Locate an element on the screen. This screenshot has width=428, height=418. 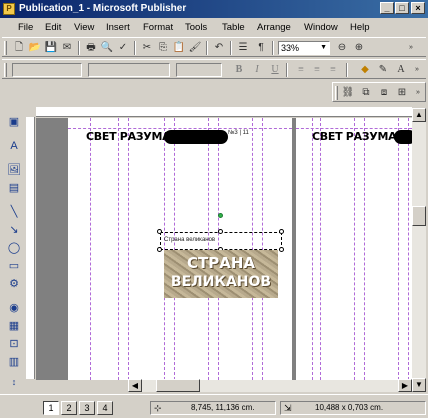
menu-insert: Insert is located at coordinates (118, 27).